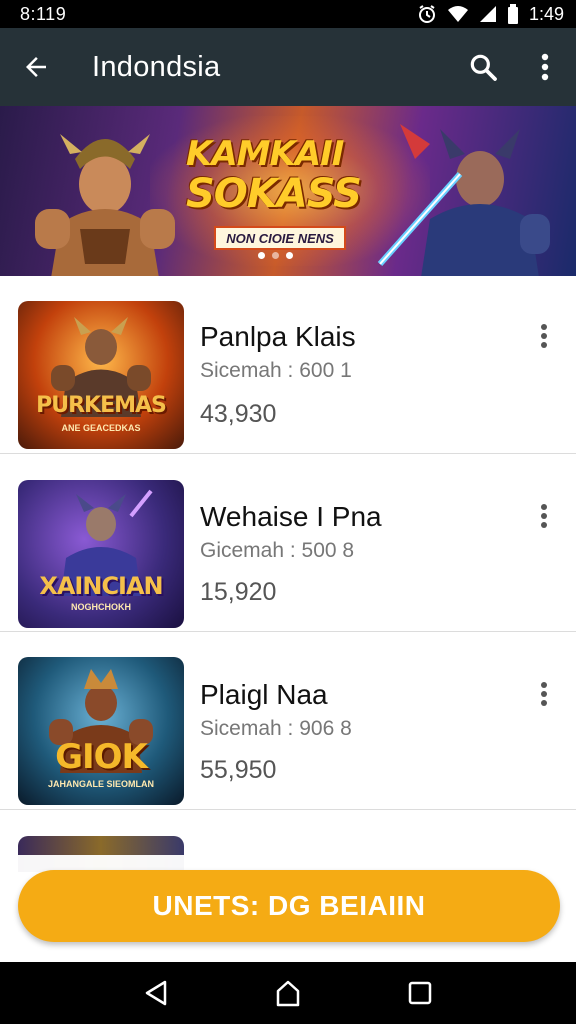 This screenshot has height=1024, width=576. I want to click on item-meta: Gicemah : 500 8, so click(277, 550).